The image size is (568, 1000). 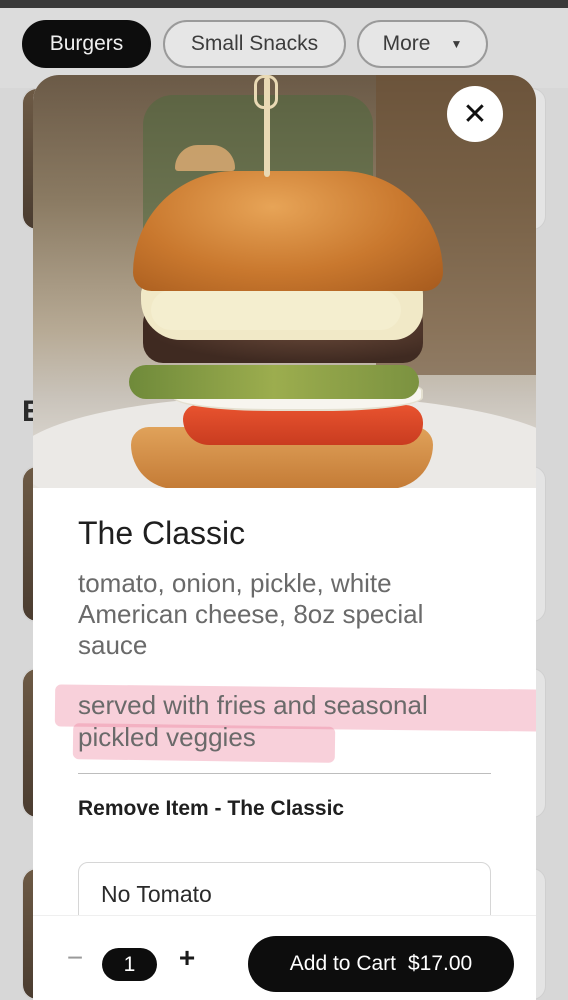 I want to click on add-to-cart-button: Add to Cart $17.00, so click(x=381, y=964).